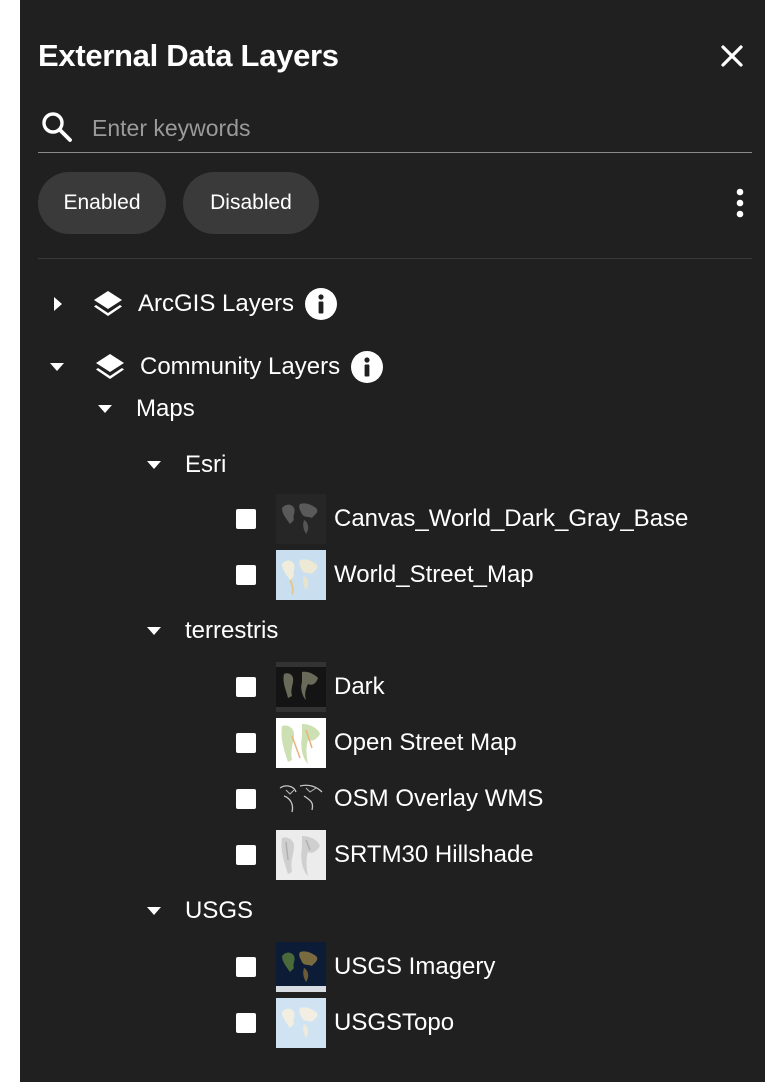 This screenshot has width=765, height=1082. I want to click on imagery-thumbnail, so click(301, 967).